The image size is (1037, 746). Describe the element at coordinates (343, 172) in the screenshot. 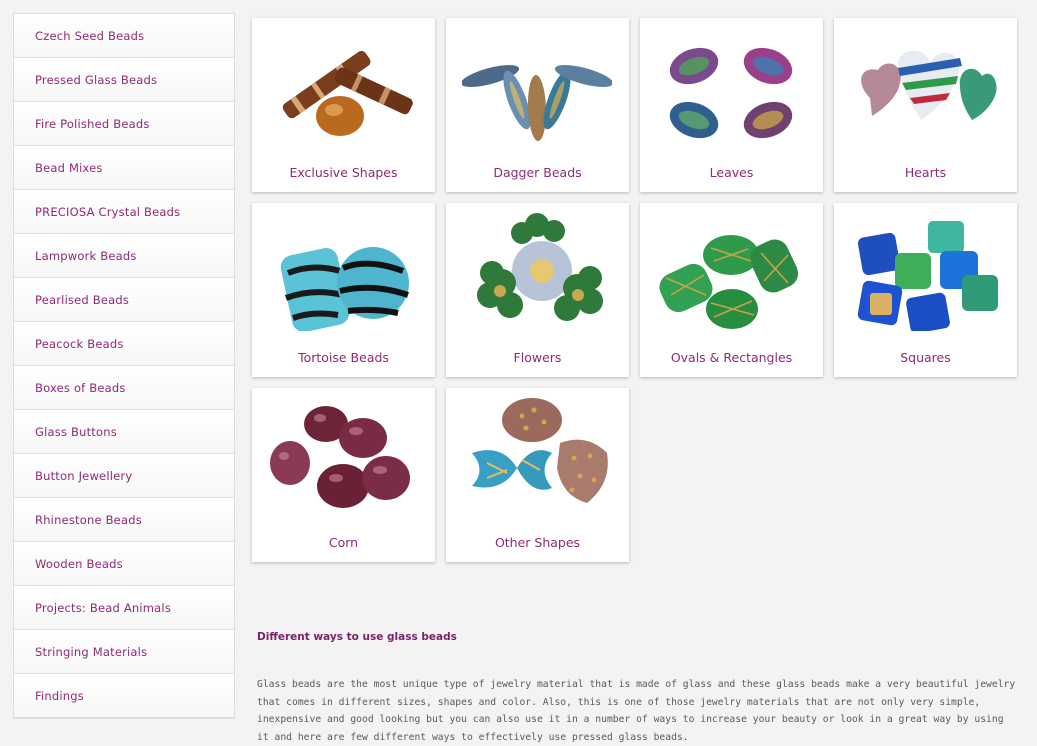

I see `tile-label: Exclusive Shapes` at that location.